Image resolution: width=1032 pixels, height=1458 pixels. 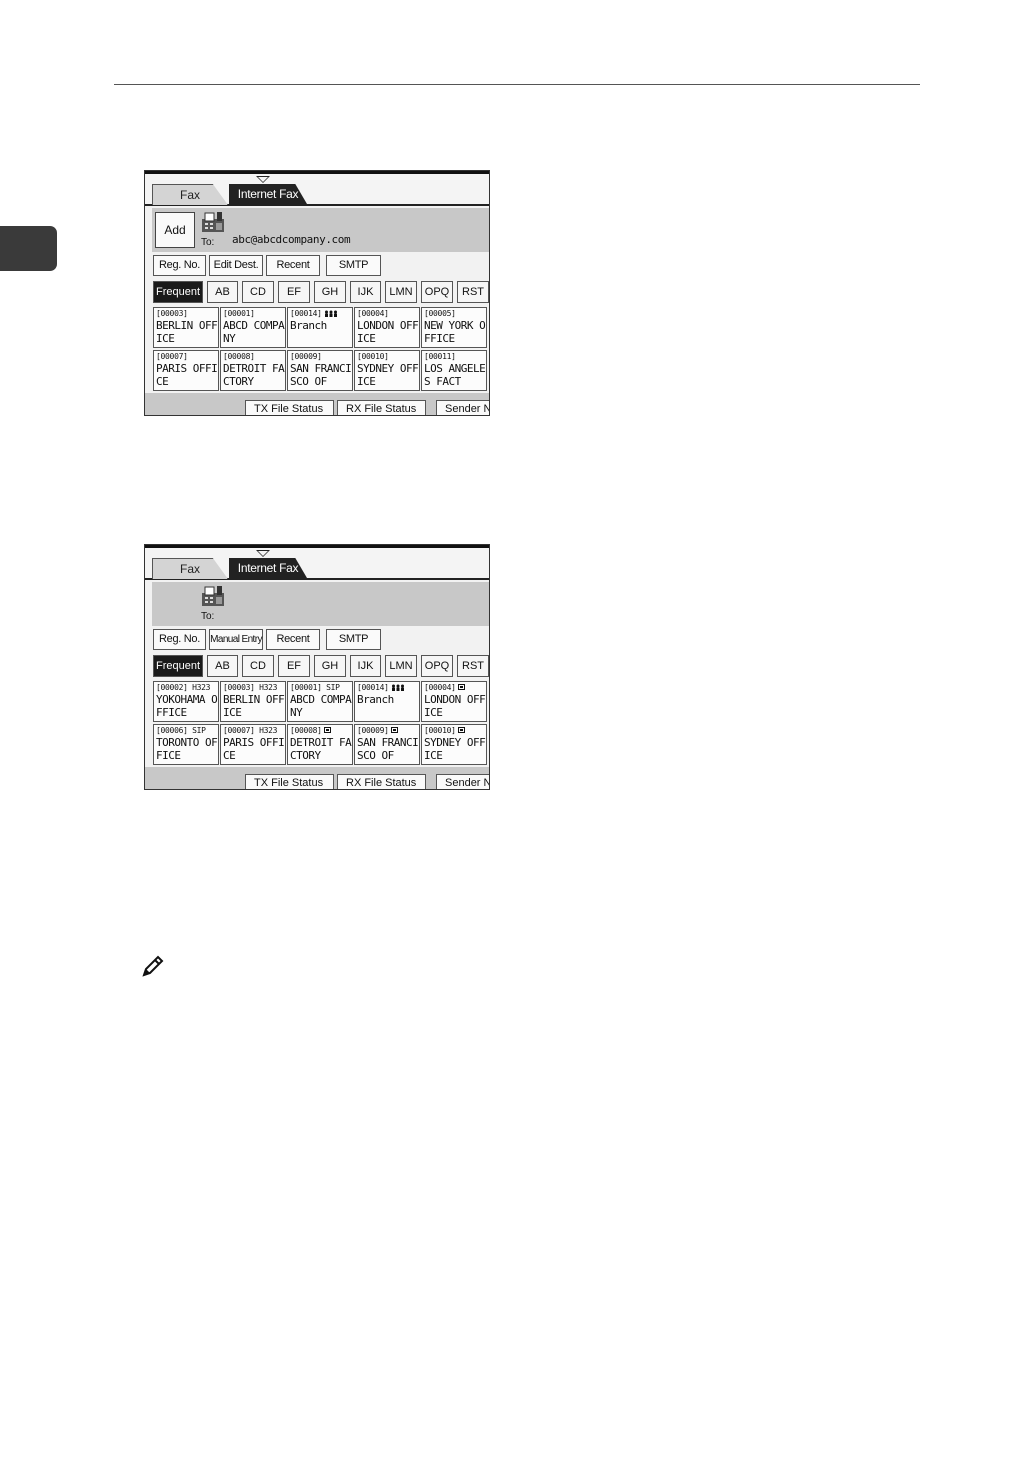 I want to click on destination-key: [00007] H323 PARIS OFFI CE, so click(x=253, y=744).